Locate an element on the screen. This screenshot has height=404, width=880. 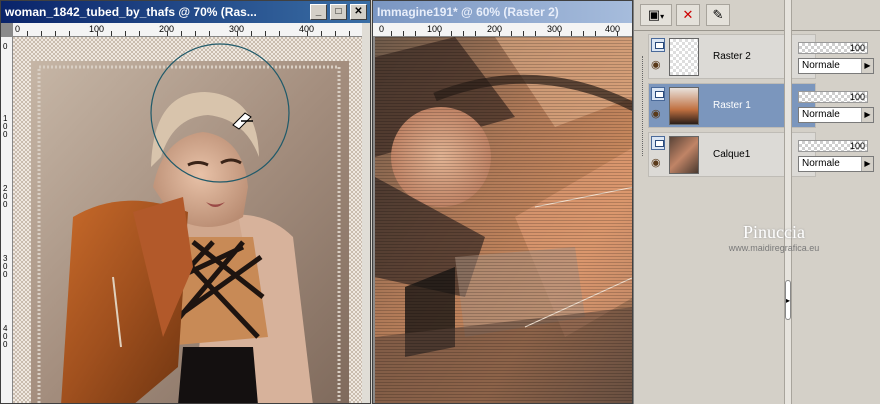
layer-controls-raster-1: 100 Normale ▶ is located at coordinates (836, 109).